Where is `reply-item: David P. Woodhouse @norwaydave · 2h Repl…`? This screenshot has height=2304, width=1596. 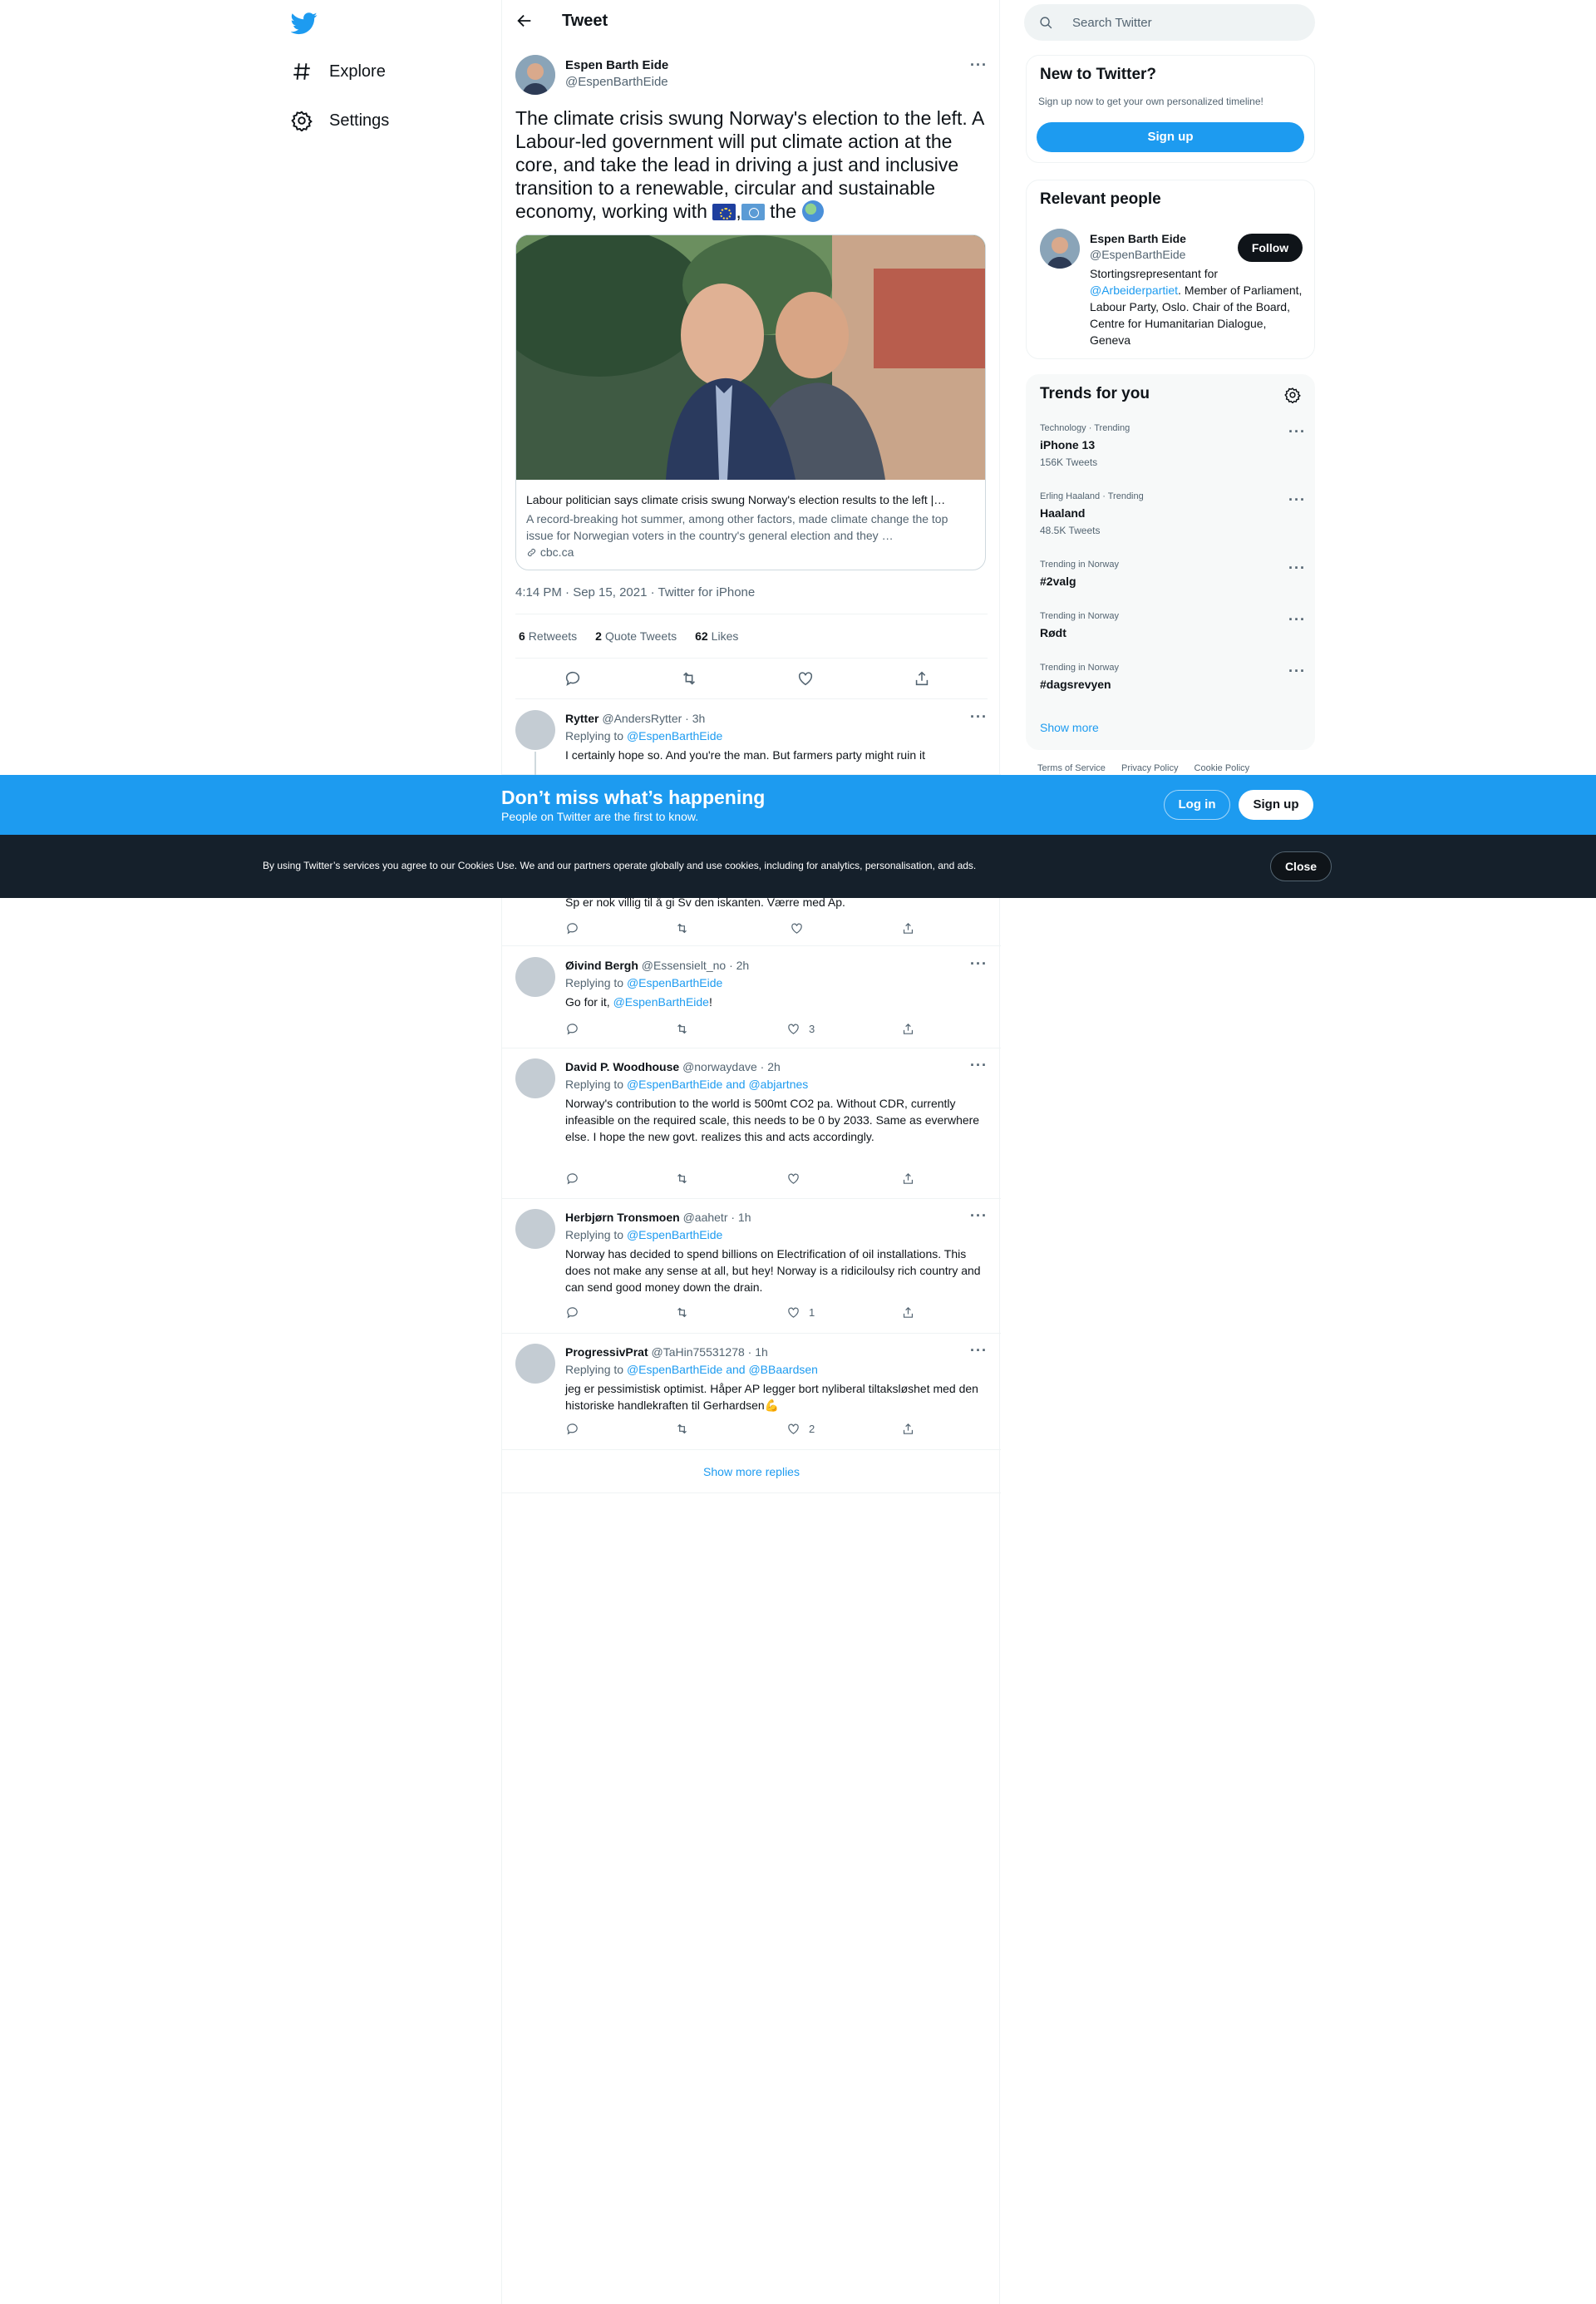
reply-item: David P. Woodhouse @norwaydave · 2h Repl… is located at coordinates (751, 1123).